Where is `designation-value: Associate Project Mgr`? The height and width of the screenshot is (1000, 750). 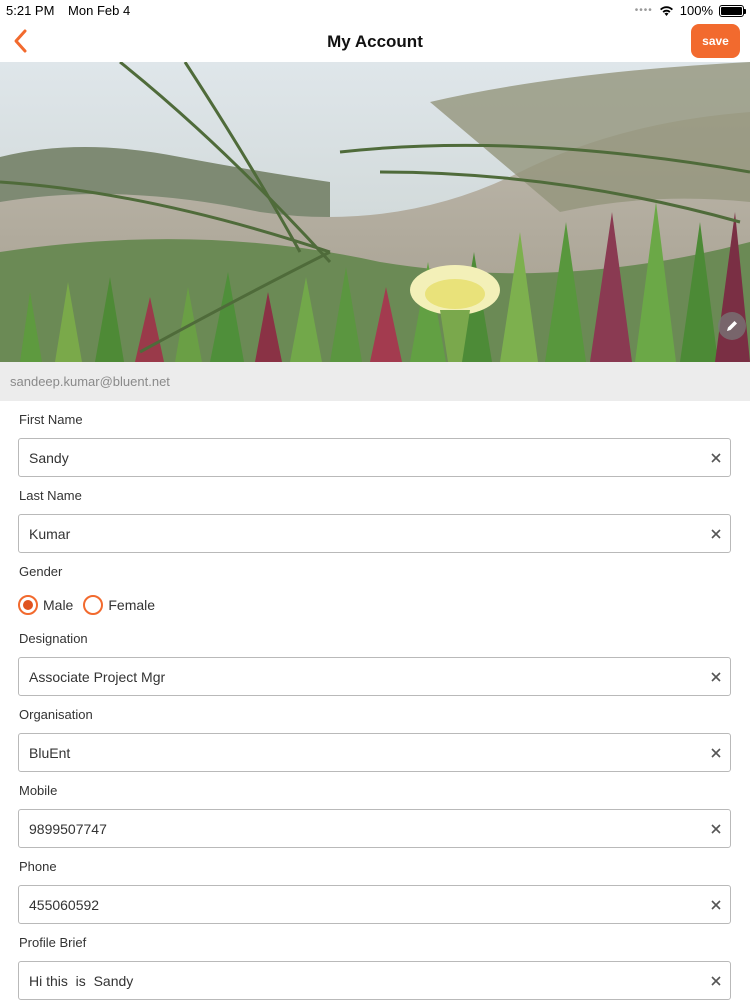
designation-value: Associate Project Mgr is located at coordinates (97, 677).